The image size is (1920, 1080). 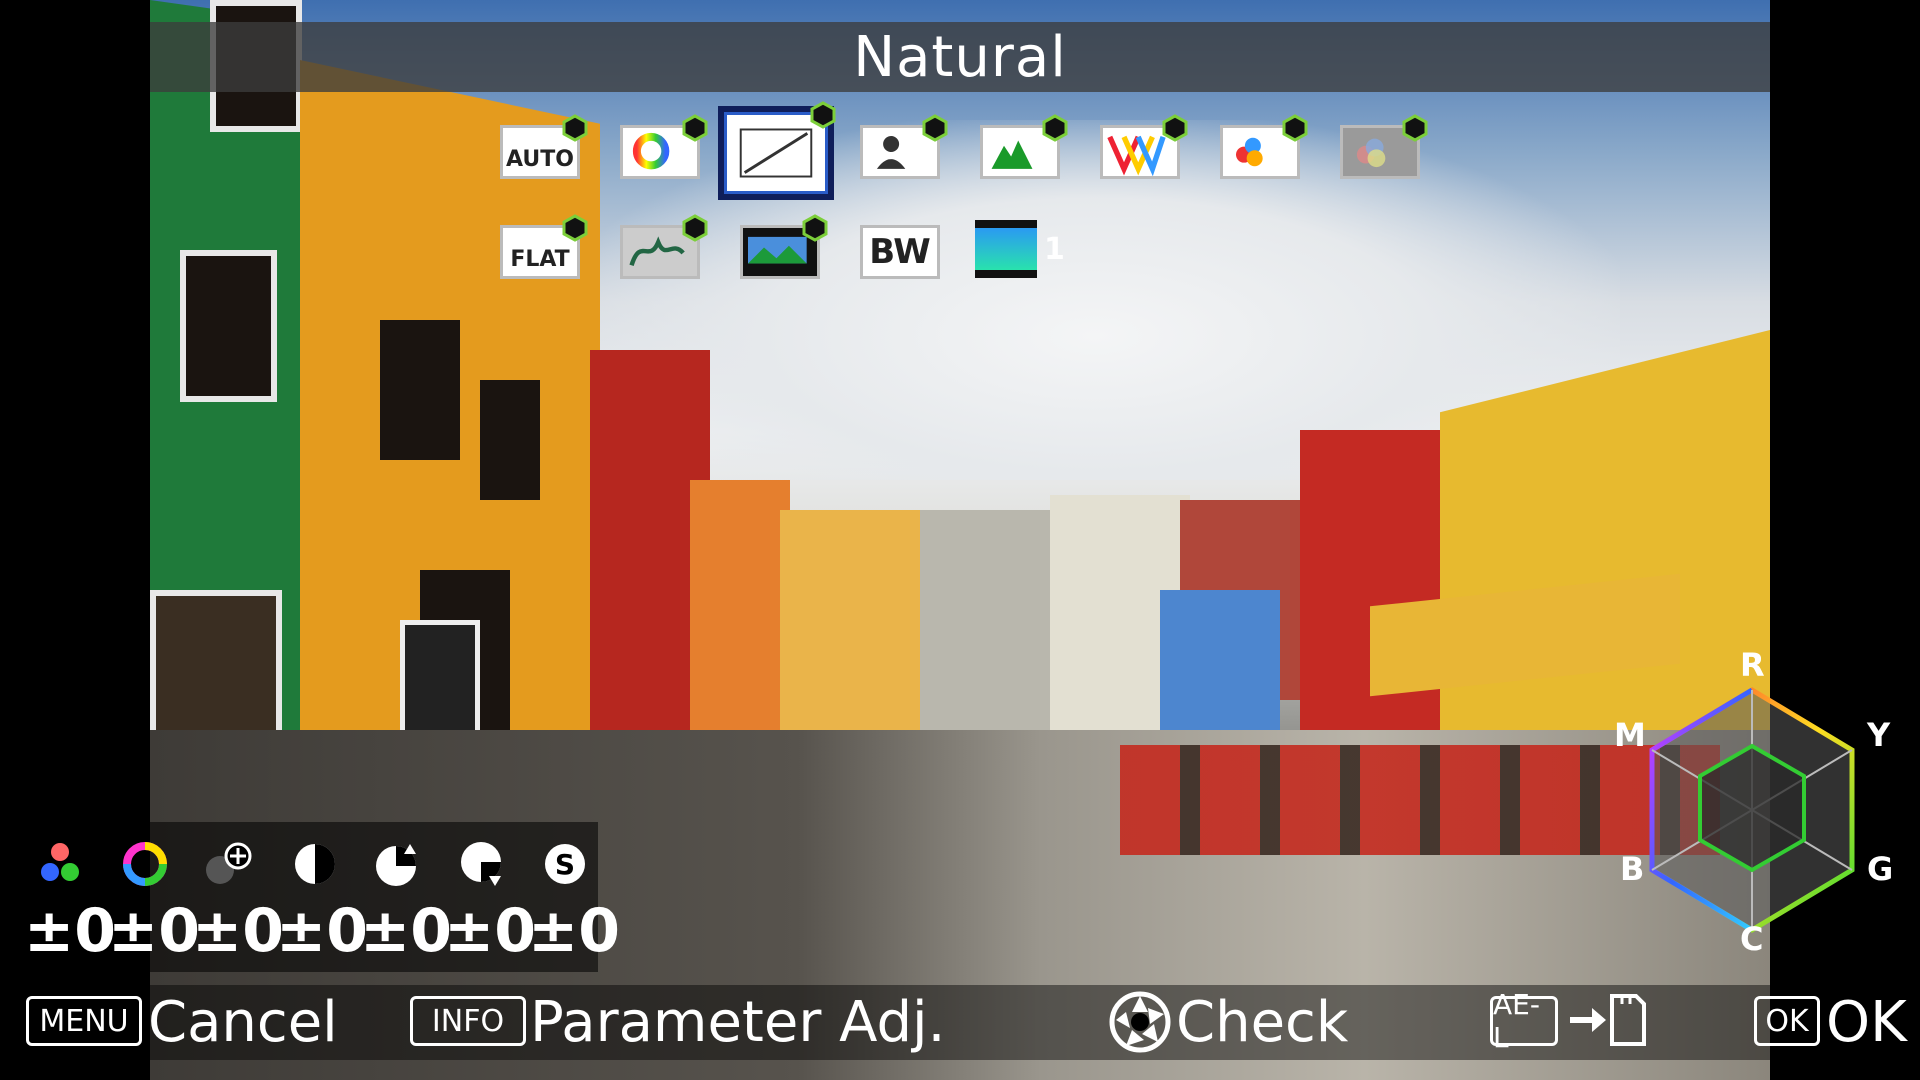 What do you see at coordinates (1054, 249) in the screenshot?
I see `cross-processing-number: 1` at bounding box center [1054, 249].